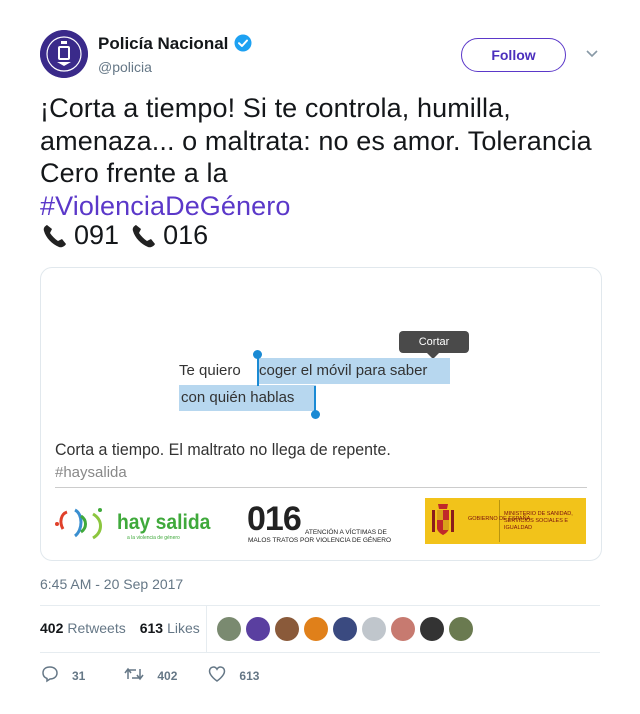 Image resolution: width=640 pixels, height=714 pixels. I want to click on retweet-count: 402, so click(167, 675).